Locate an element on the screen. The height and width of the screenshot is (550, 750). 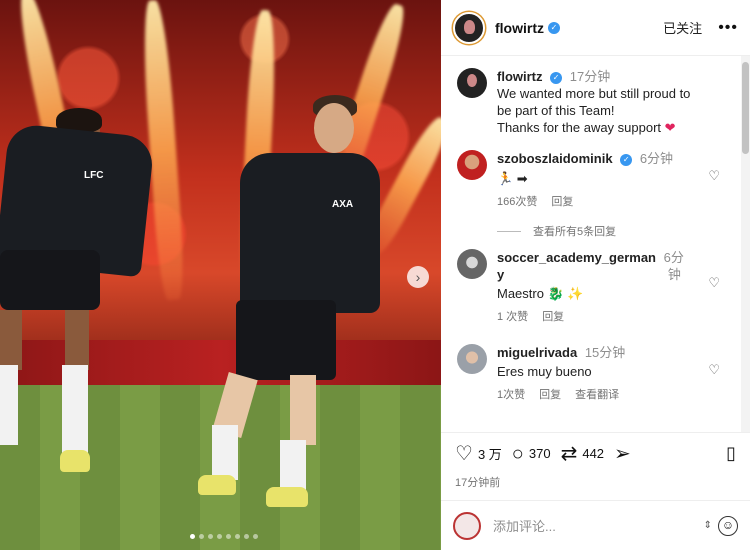
likes-count: 3 万 is located at coordinates (490, 453).